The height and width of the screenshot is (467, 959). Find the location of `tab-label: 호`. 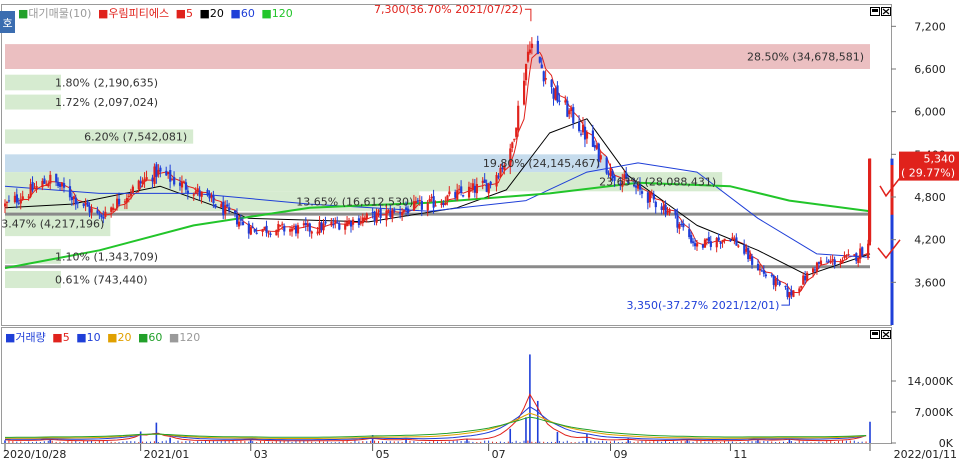

tab-label: 호 is located at coordinates (7, 23).